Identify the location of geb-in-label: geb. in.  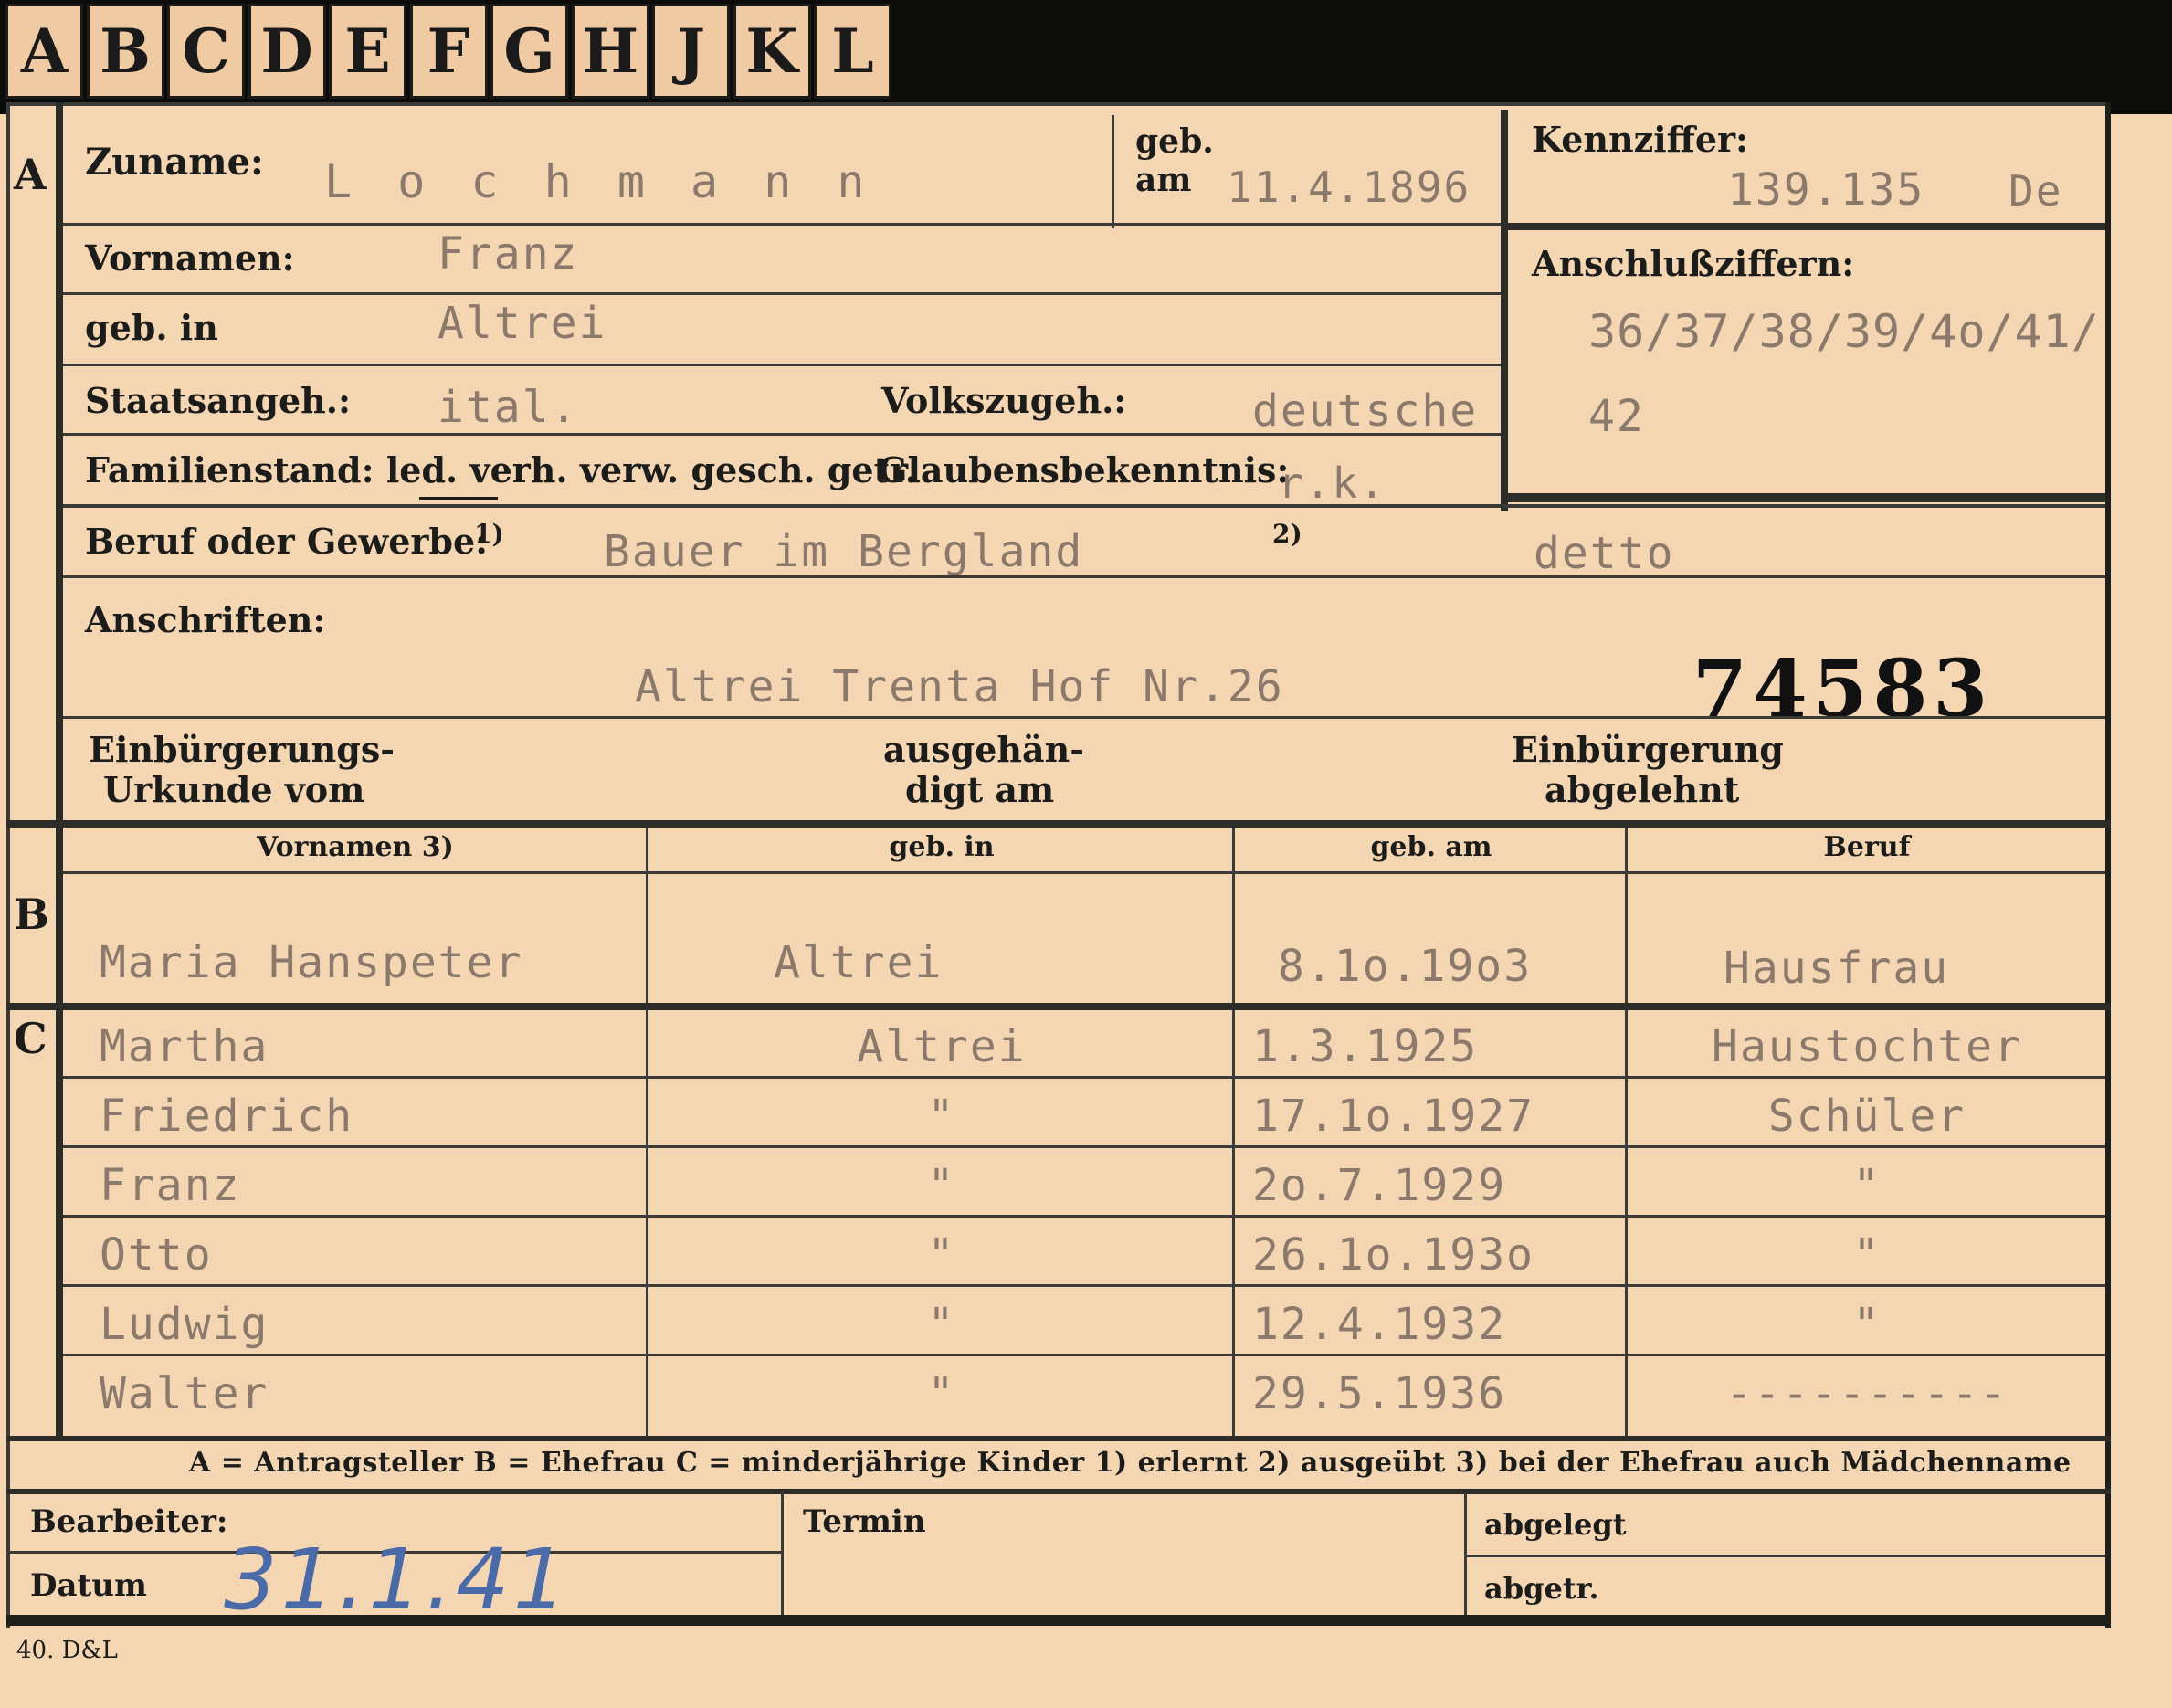
(151, 327).